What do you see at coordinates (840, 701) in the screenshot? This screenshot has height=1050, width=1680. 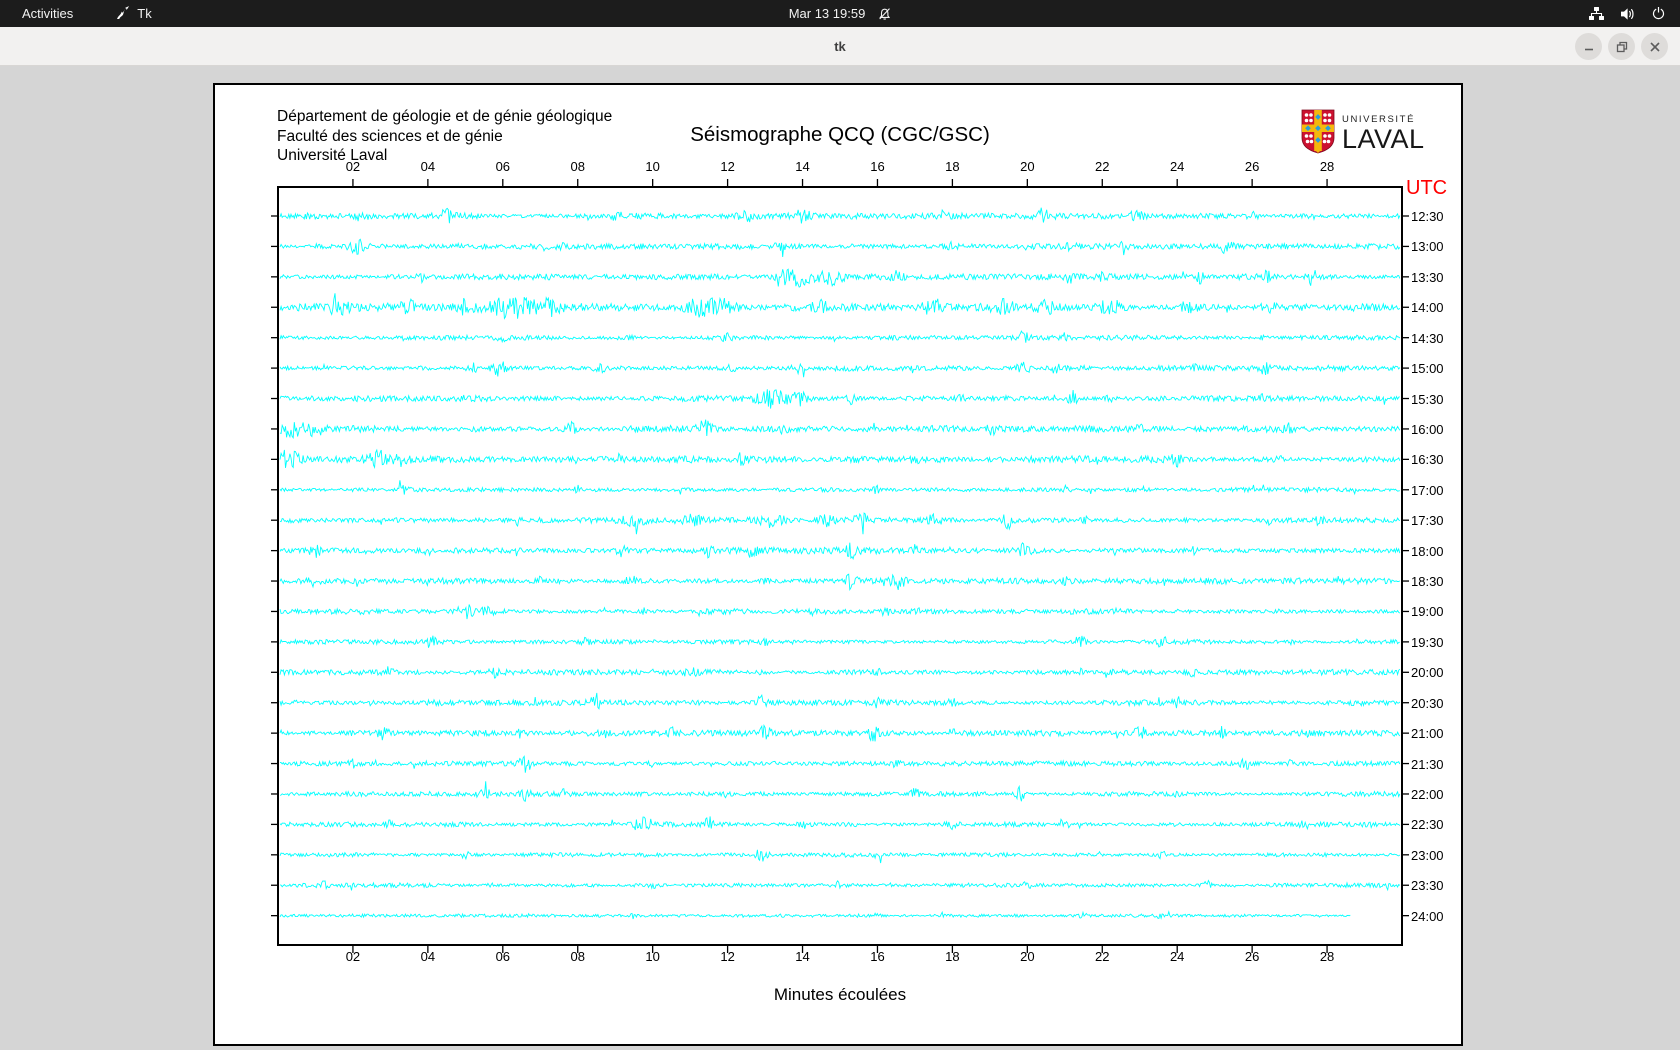 I see `seismic-trace-20:30` at bounding box center [840, 701].